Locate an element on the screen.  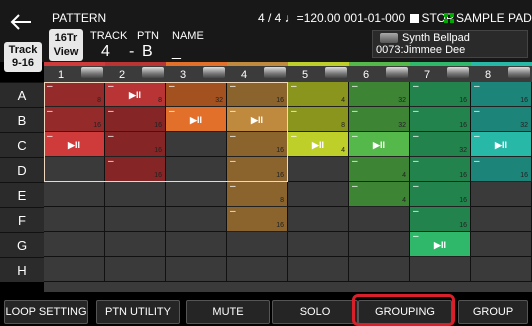
mute-button: MUTE is located at coordinates (228, 312).